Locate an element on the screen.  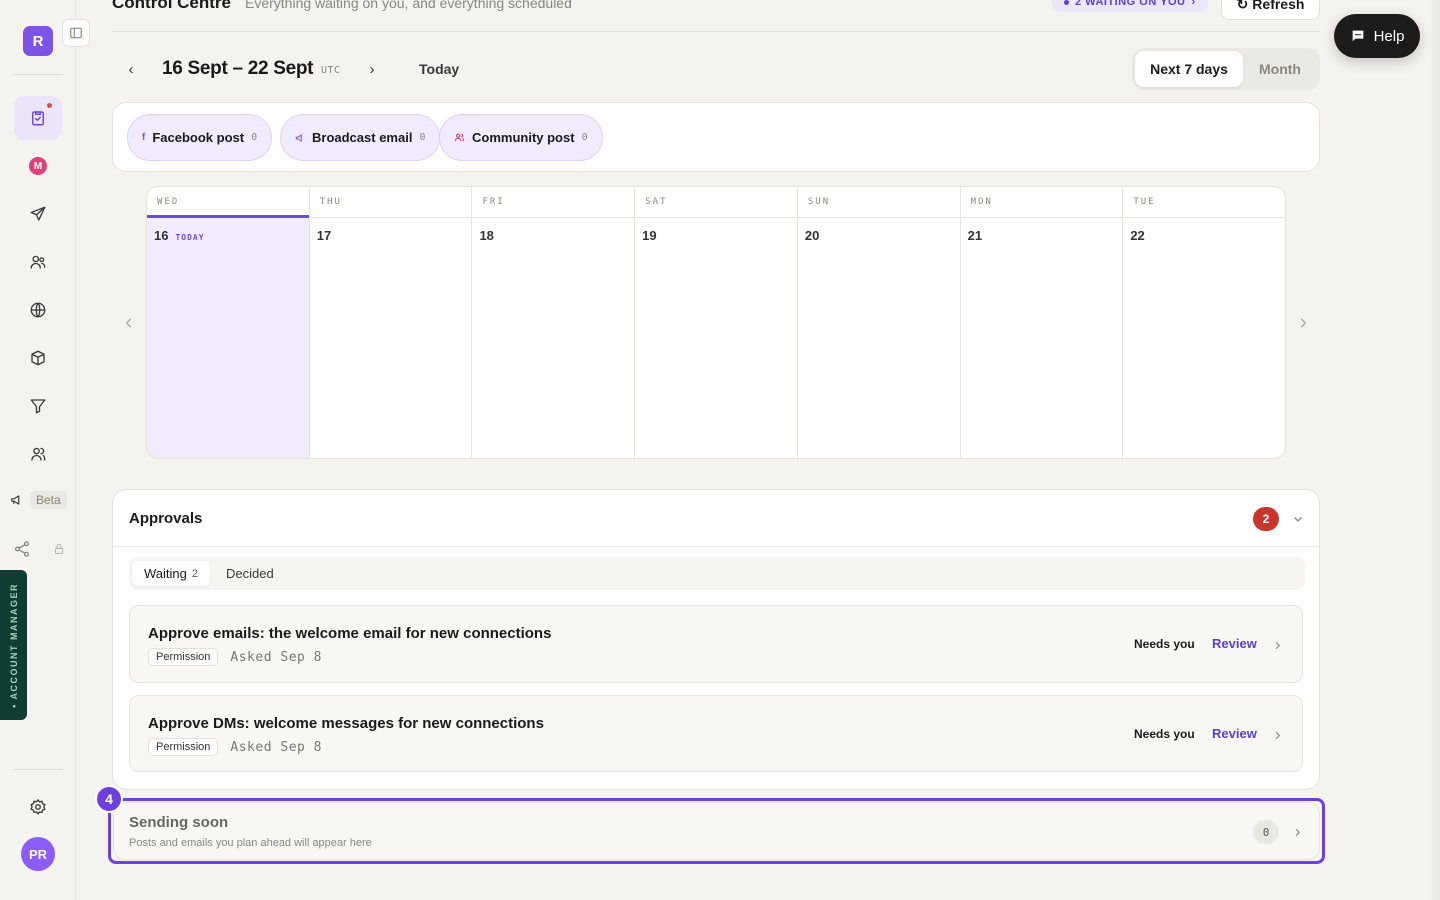
day-of-week: TUE is located at coordinates (1204, 202).